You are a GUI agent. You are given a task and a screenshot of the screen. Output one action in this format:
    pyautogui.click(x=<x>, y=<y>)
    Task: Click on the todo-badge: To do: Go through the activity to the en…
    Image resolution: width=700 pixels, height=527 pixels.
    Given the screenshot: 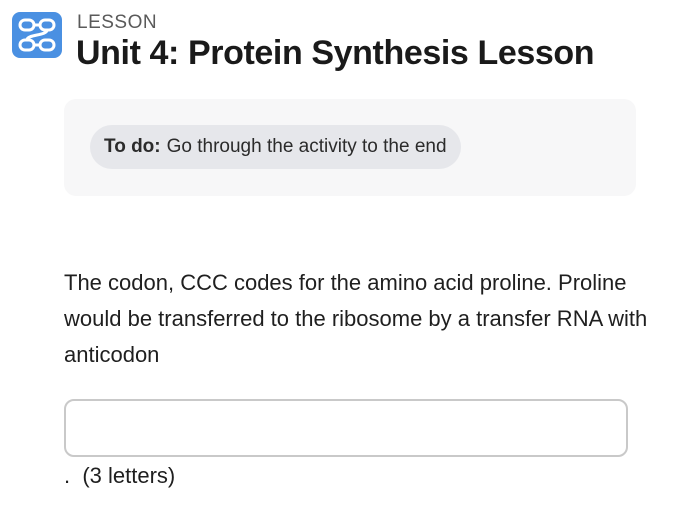 What is the action you would take?
    pyautogui.click(x=275, y=147)
    